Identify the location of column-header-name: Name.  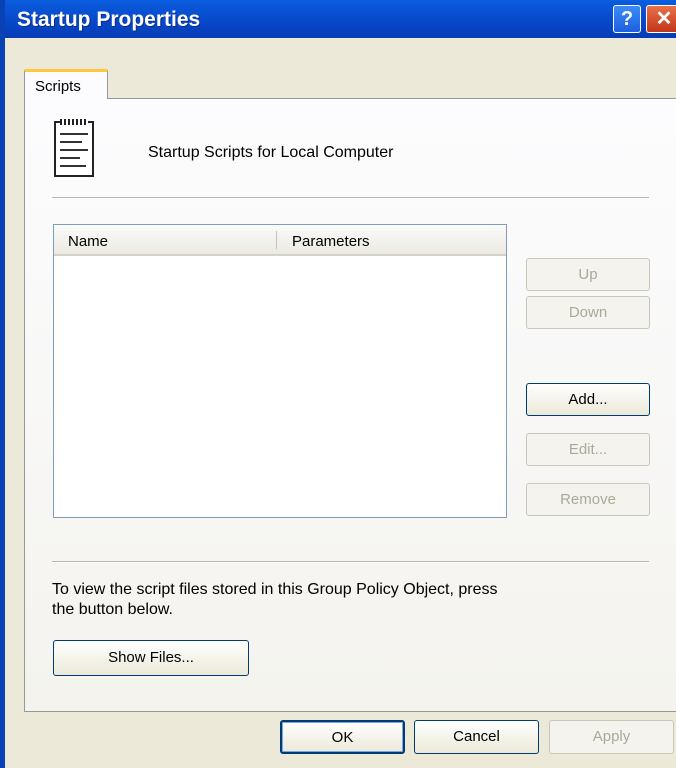
(88, 241).